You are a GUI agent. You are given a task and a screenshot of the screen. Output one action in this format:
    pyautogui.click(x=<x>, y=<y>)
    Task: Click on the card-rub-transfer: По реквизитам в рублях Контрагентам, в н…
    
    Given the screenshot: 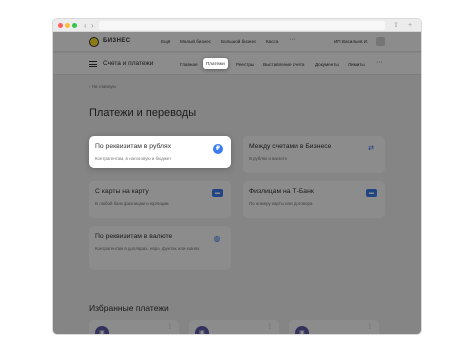 What is the action you would take?
    pyautogui.click(x=160, y=152)
    